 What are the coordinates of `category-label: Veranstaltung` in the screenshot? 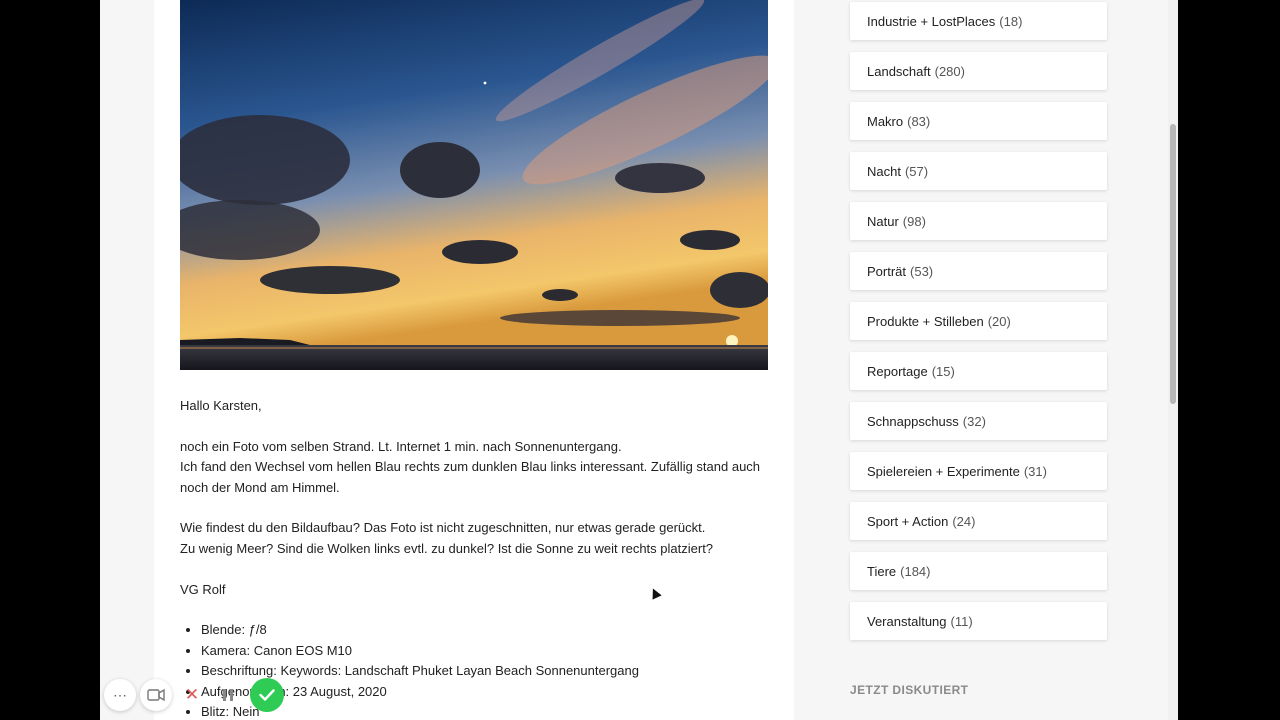 It's located at (907, 621).